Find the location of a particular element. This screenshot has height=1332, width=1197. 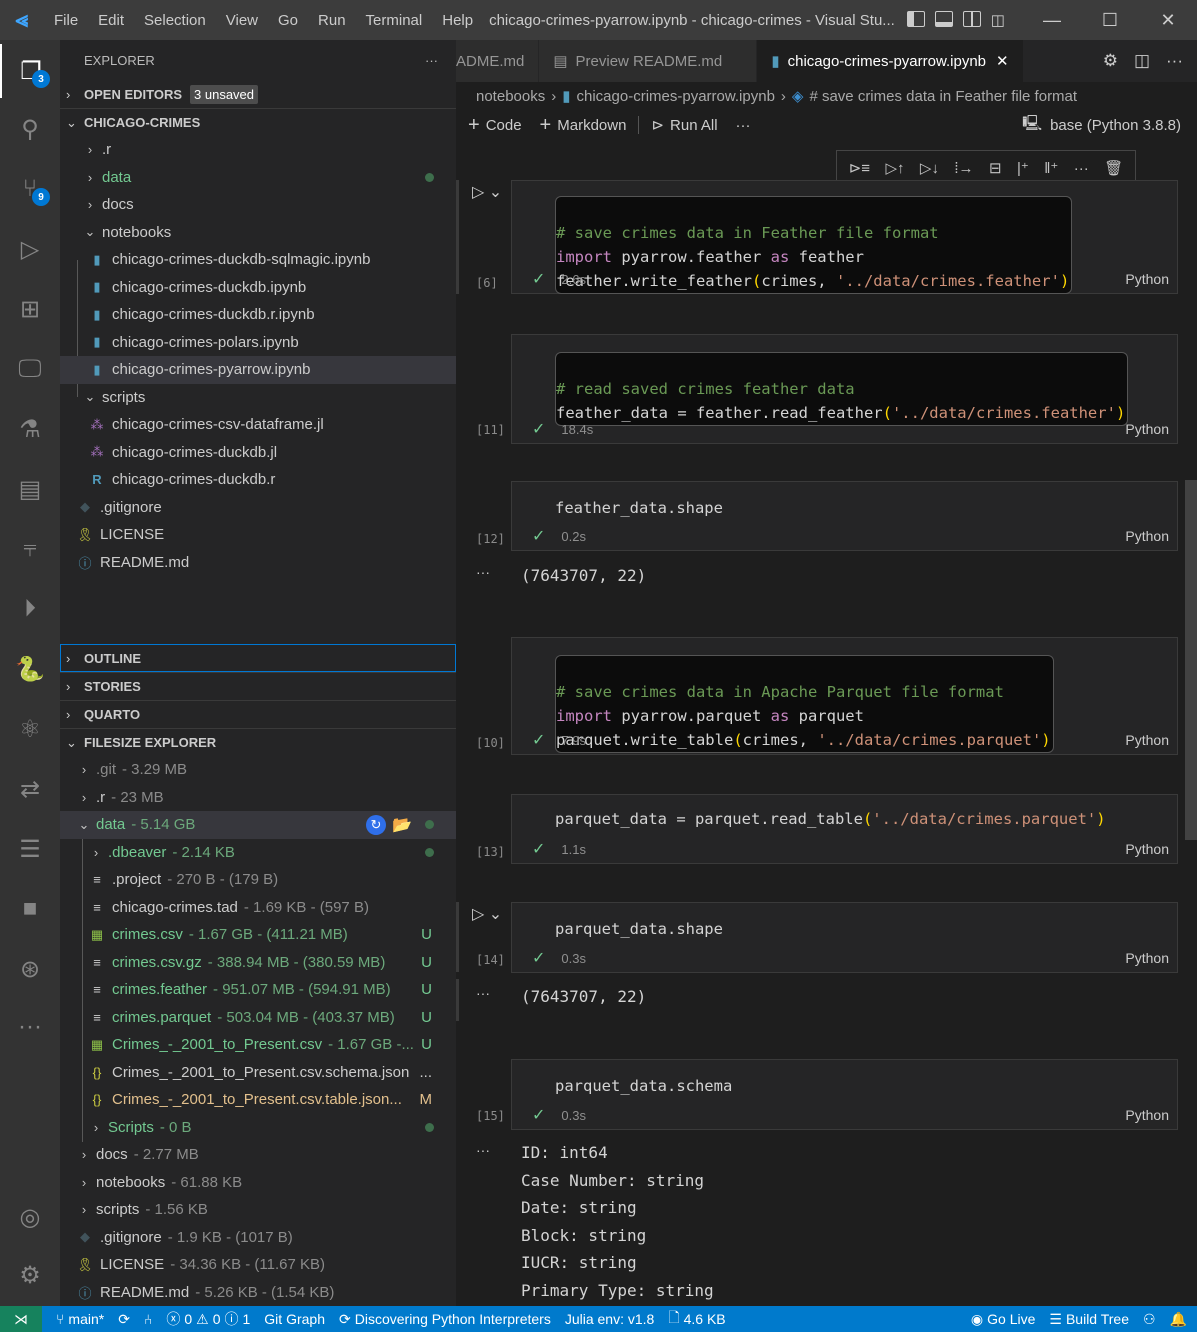

open-folder-icon: 📂 is located at coordinates (402, 825).